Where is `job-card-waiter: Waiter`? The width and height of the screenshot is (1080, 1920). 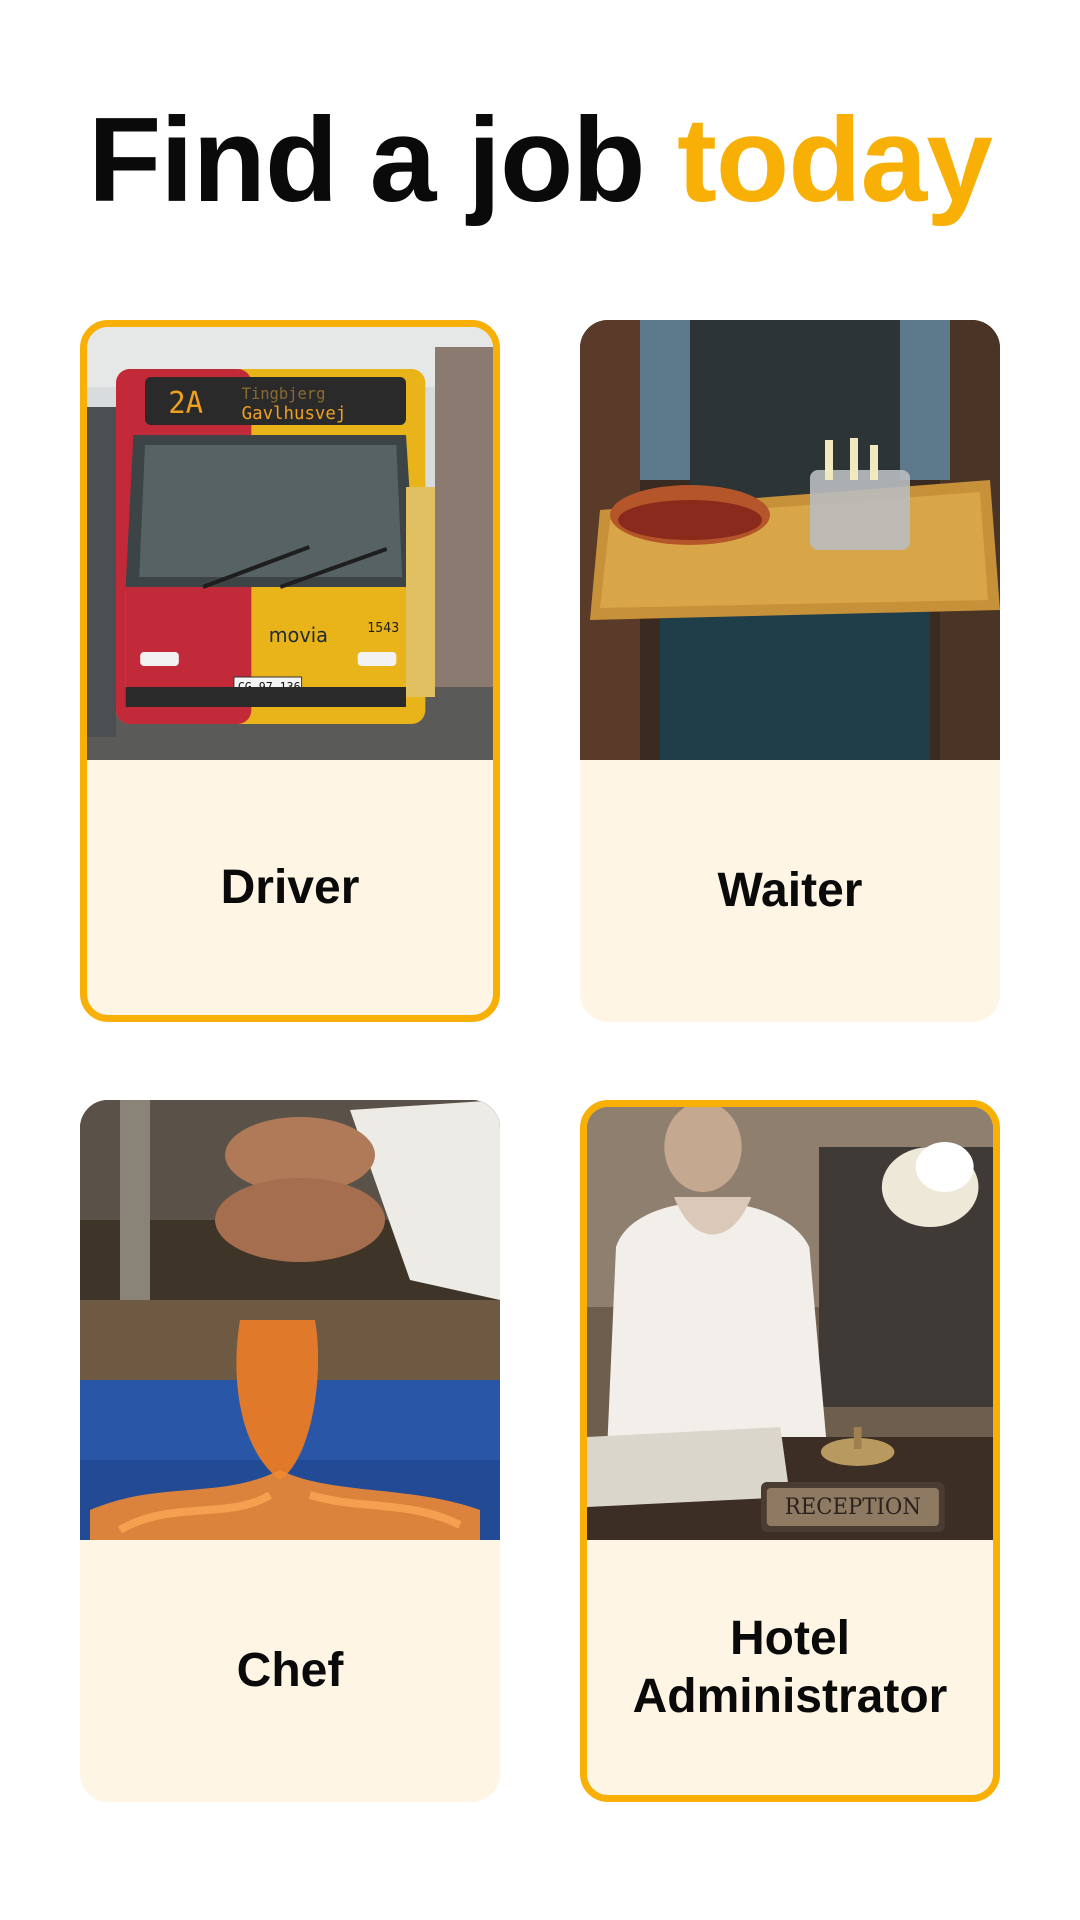 job-card-waiter: Waiter is located at coordinates (790, 671).